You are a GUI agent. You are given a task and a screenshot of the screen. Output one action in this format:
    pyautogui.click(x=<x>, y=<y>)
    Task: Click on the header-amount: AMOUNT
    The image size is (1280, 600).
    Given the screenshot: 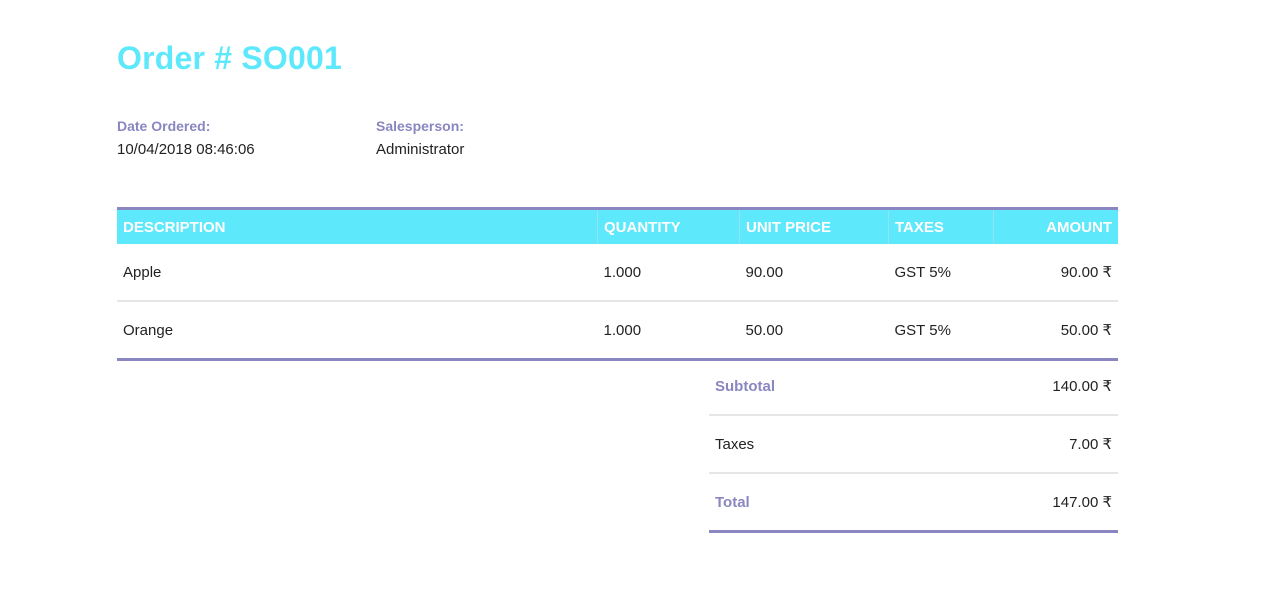 What is the action you would take?
    pyautogui.click(x=1055, y=226)
    